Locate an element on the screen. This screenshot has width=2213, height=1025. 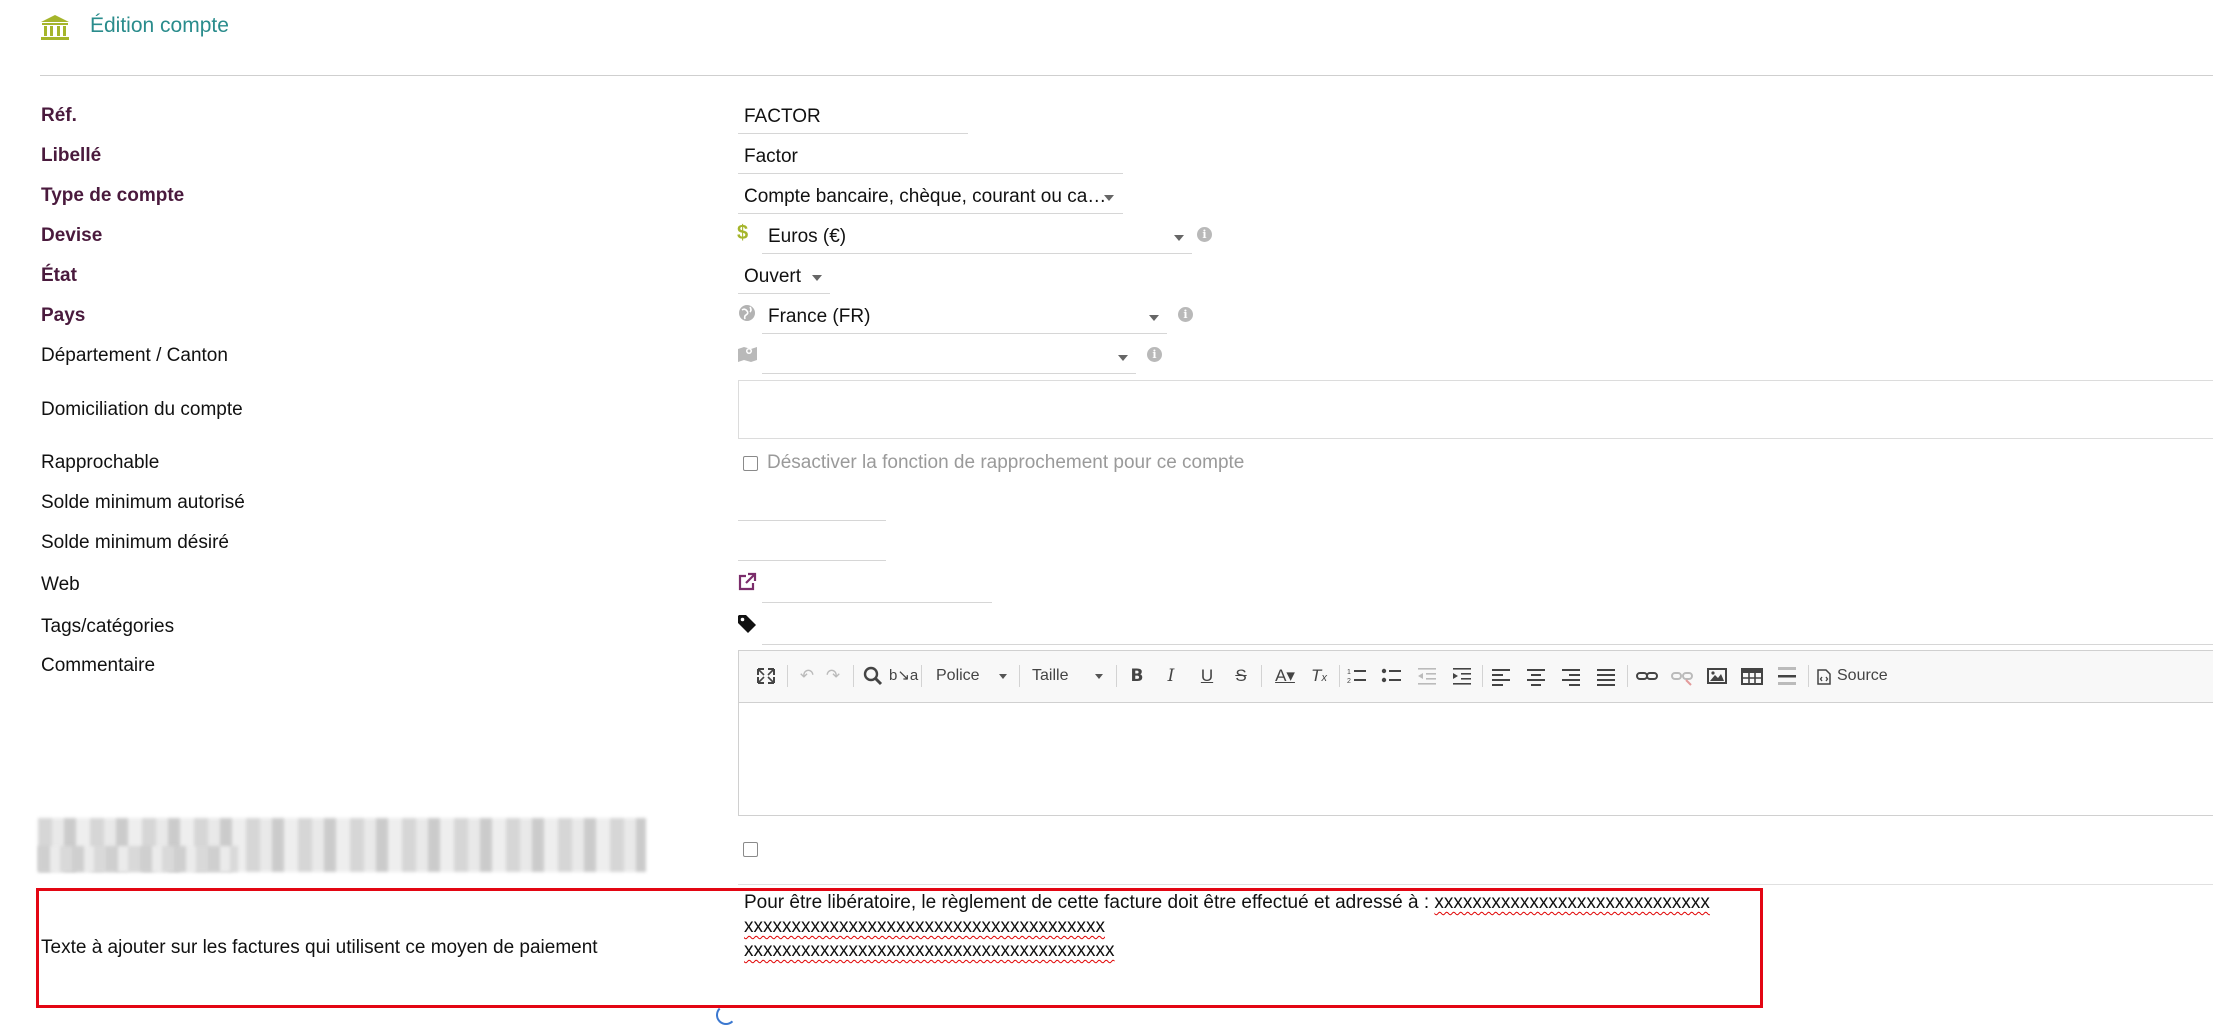
libelle-value: Factor is located at coordinates (771, 156).